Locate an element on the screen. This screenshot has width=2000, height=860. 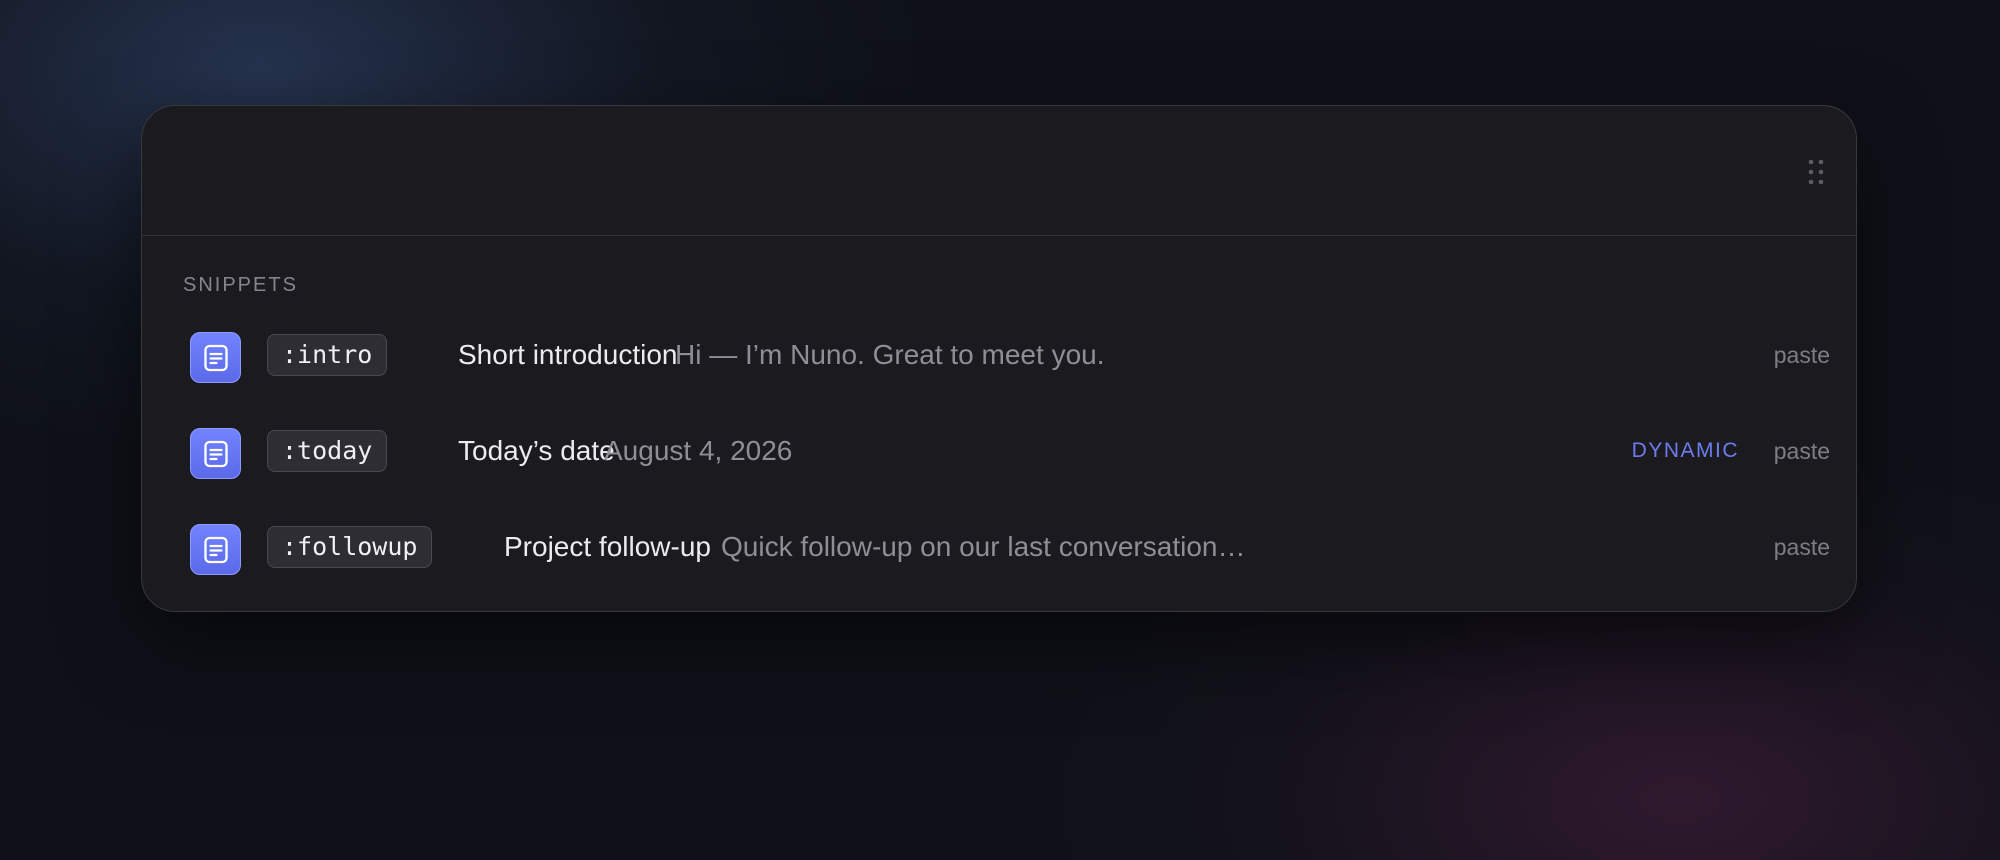
snippet-keyword: :intro is located at coordinates (327, 355).